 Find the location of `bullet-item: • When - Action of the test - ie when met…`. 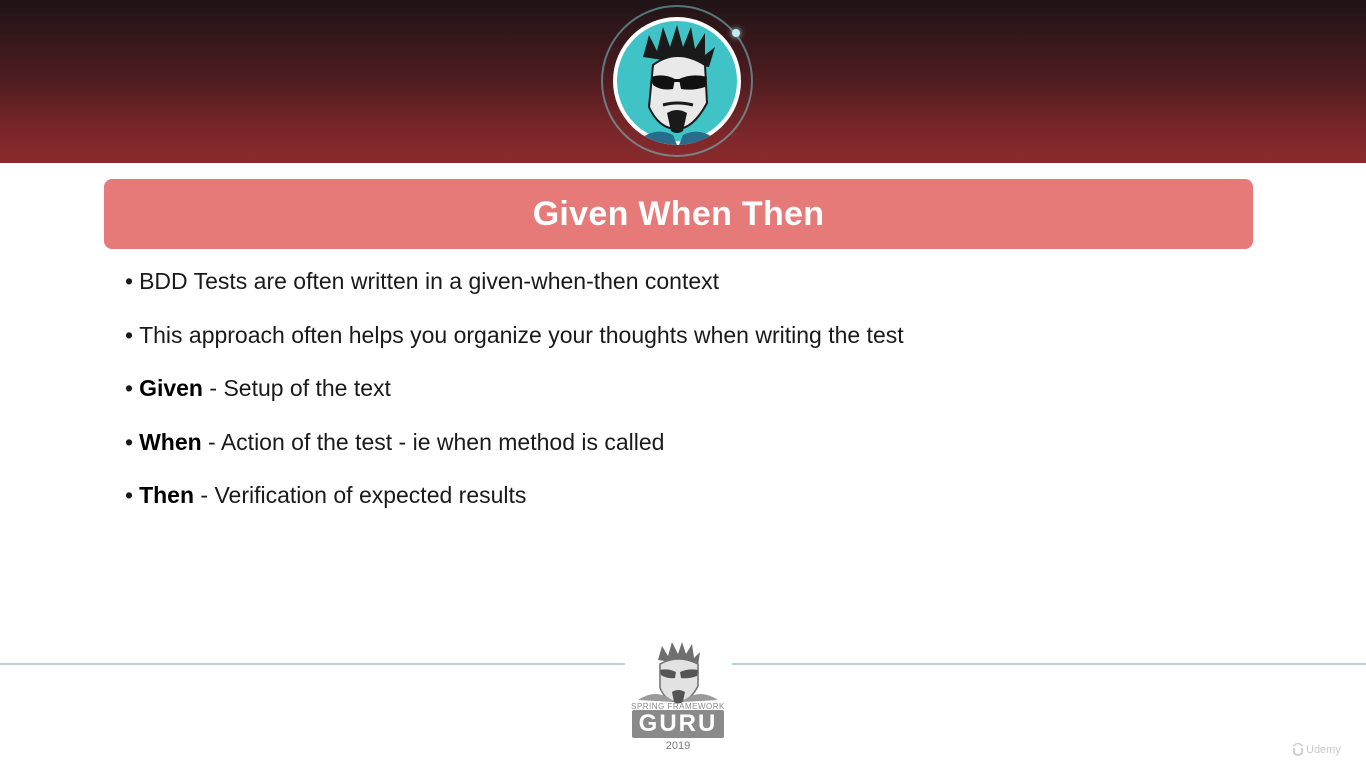

bullet-item: • When - Action of the test - ie when met… is located at coordinates (514, 451).